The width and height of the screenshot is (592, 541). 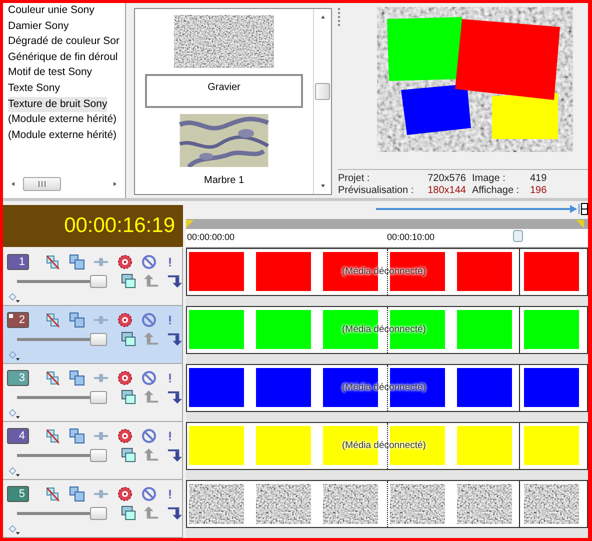 What do you see at coordinates (539, 179) in the screenshot?
I see `info-value: 419` at bounding box center [539, 179].